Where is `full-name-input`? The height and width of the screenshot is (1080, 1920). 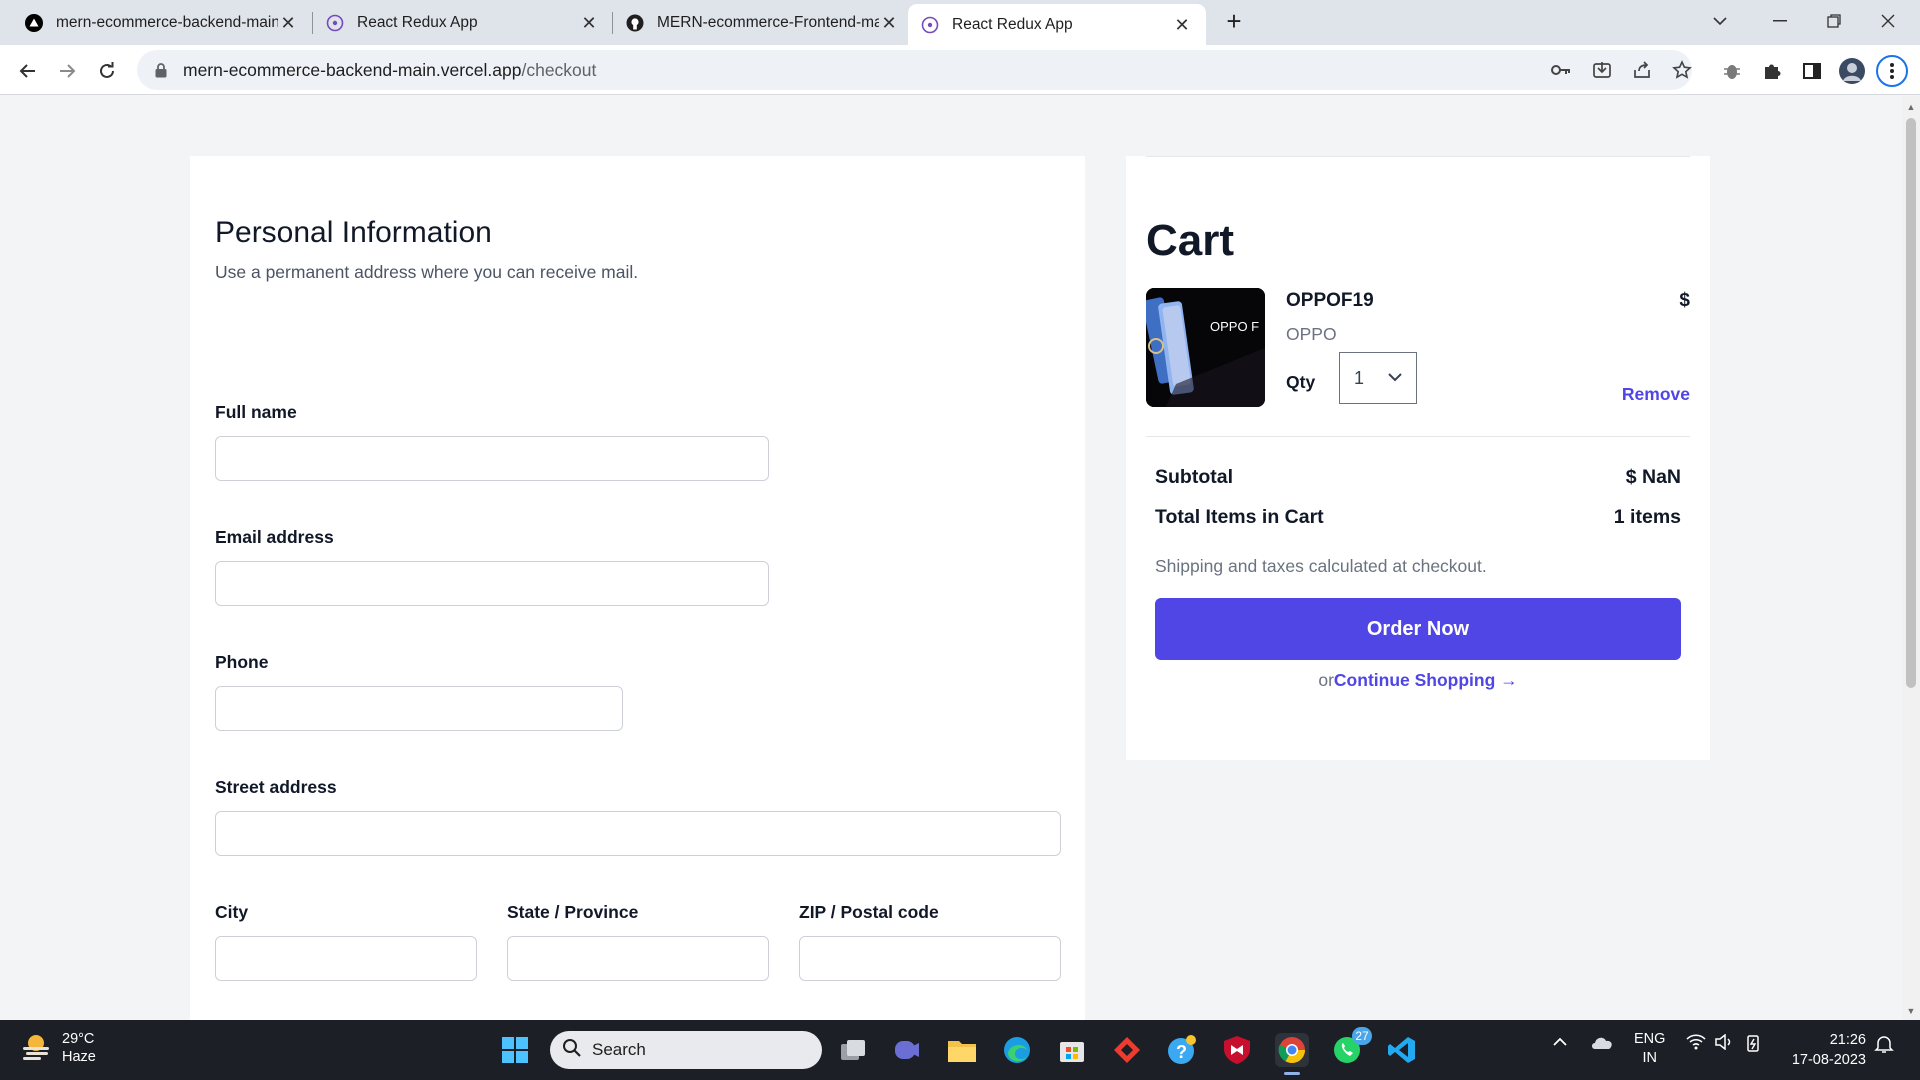 full-name-input is located at coordinates (492, 458).